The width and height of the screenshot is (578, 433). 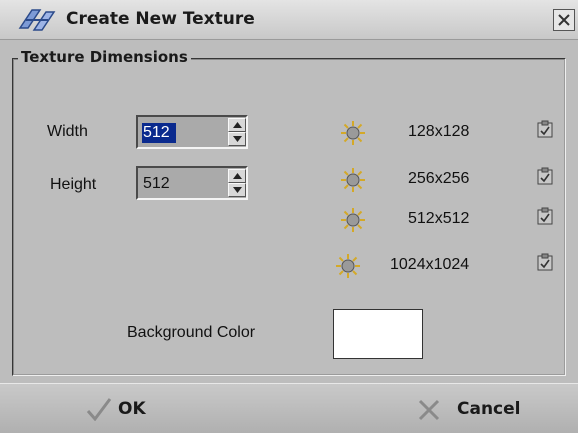 I want to click on height-input, so click(x=182, y=184).